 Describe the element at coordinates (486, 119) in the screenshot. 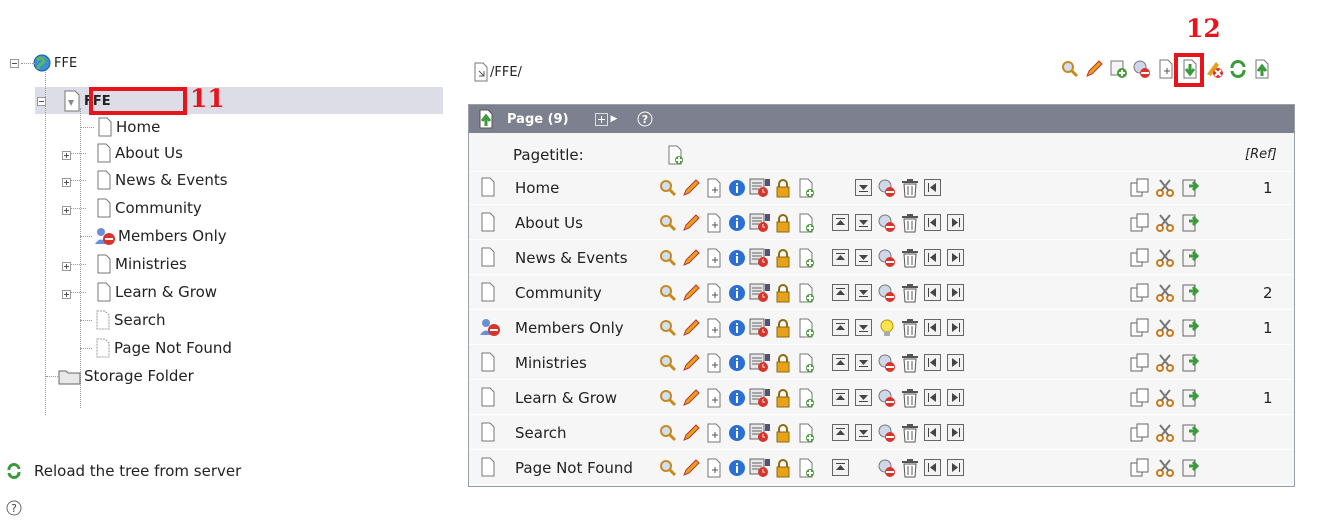

I see `page-up-icon` at that location.